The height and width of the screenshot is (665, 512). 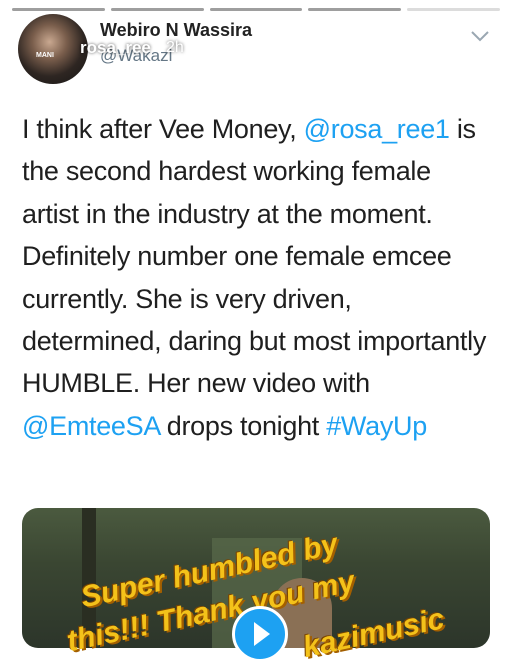 I want to click on story-progress-bar, so click(x=256, y=9).